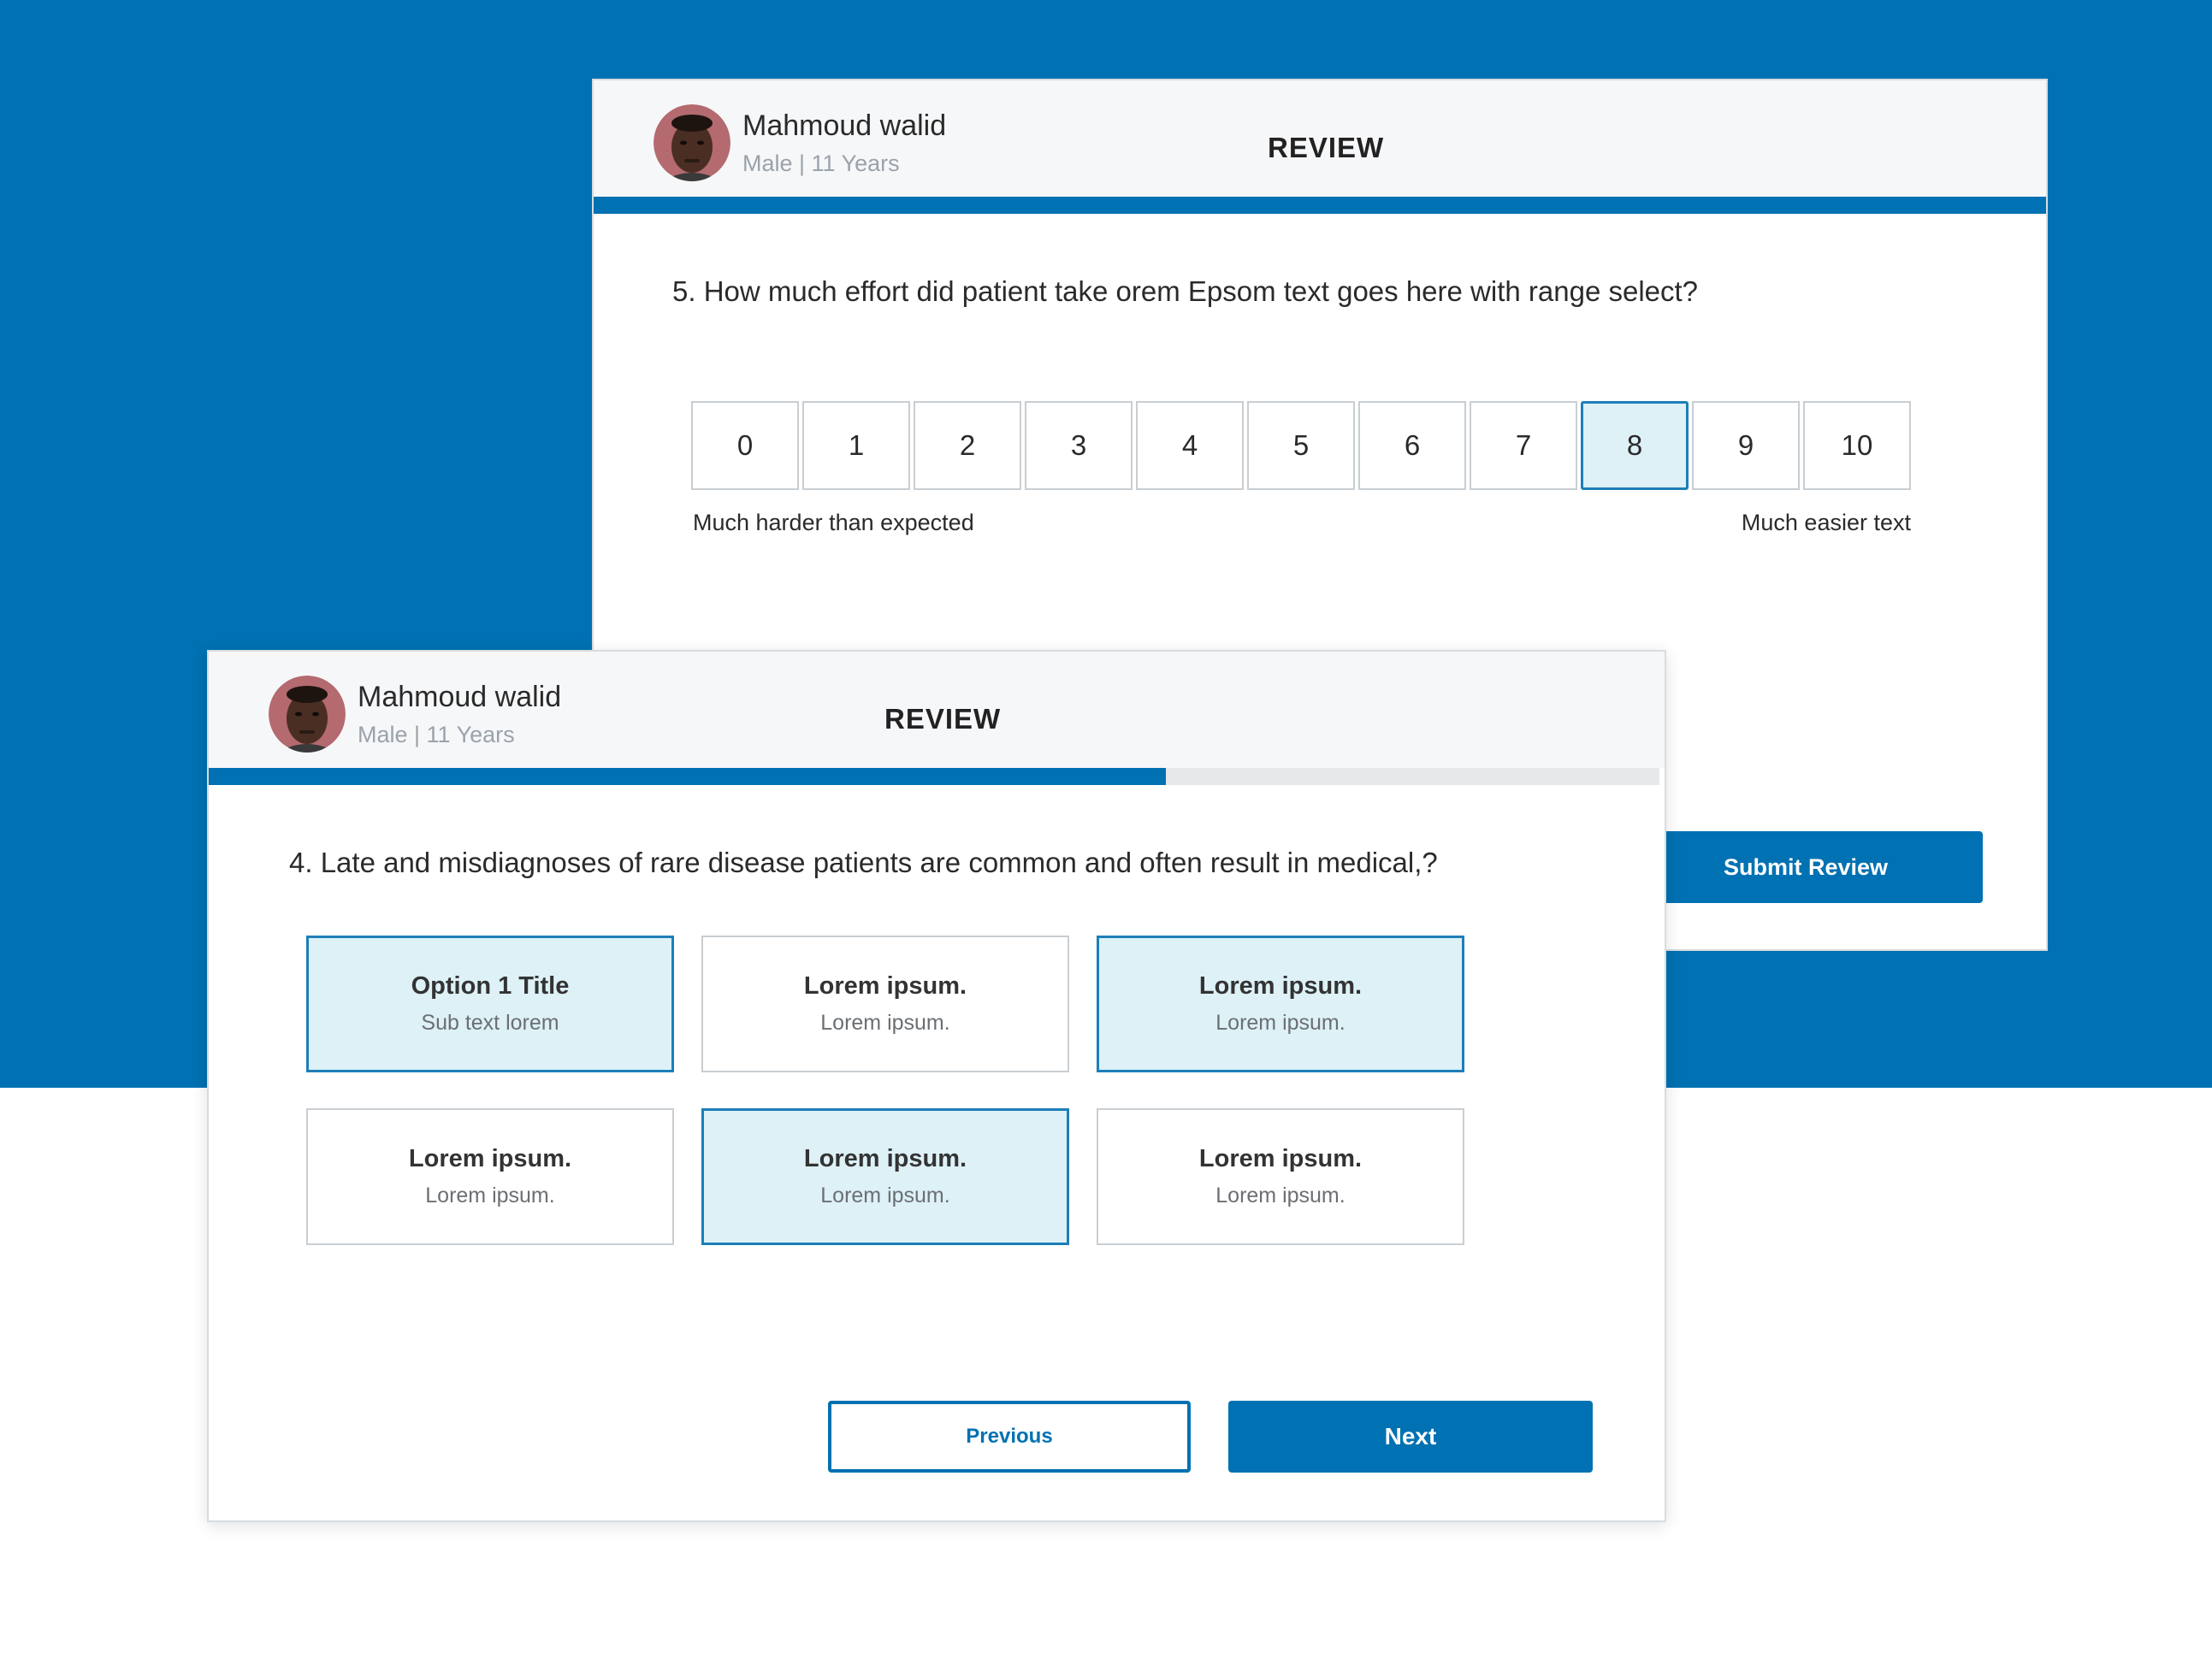 The height and width of the screenshot is (1659, 2212). I want to click on scale-option-0: 0, so click(745, 445).